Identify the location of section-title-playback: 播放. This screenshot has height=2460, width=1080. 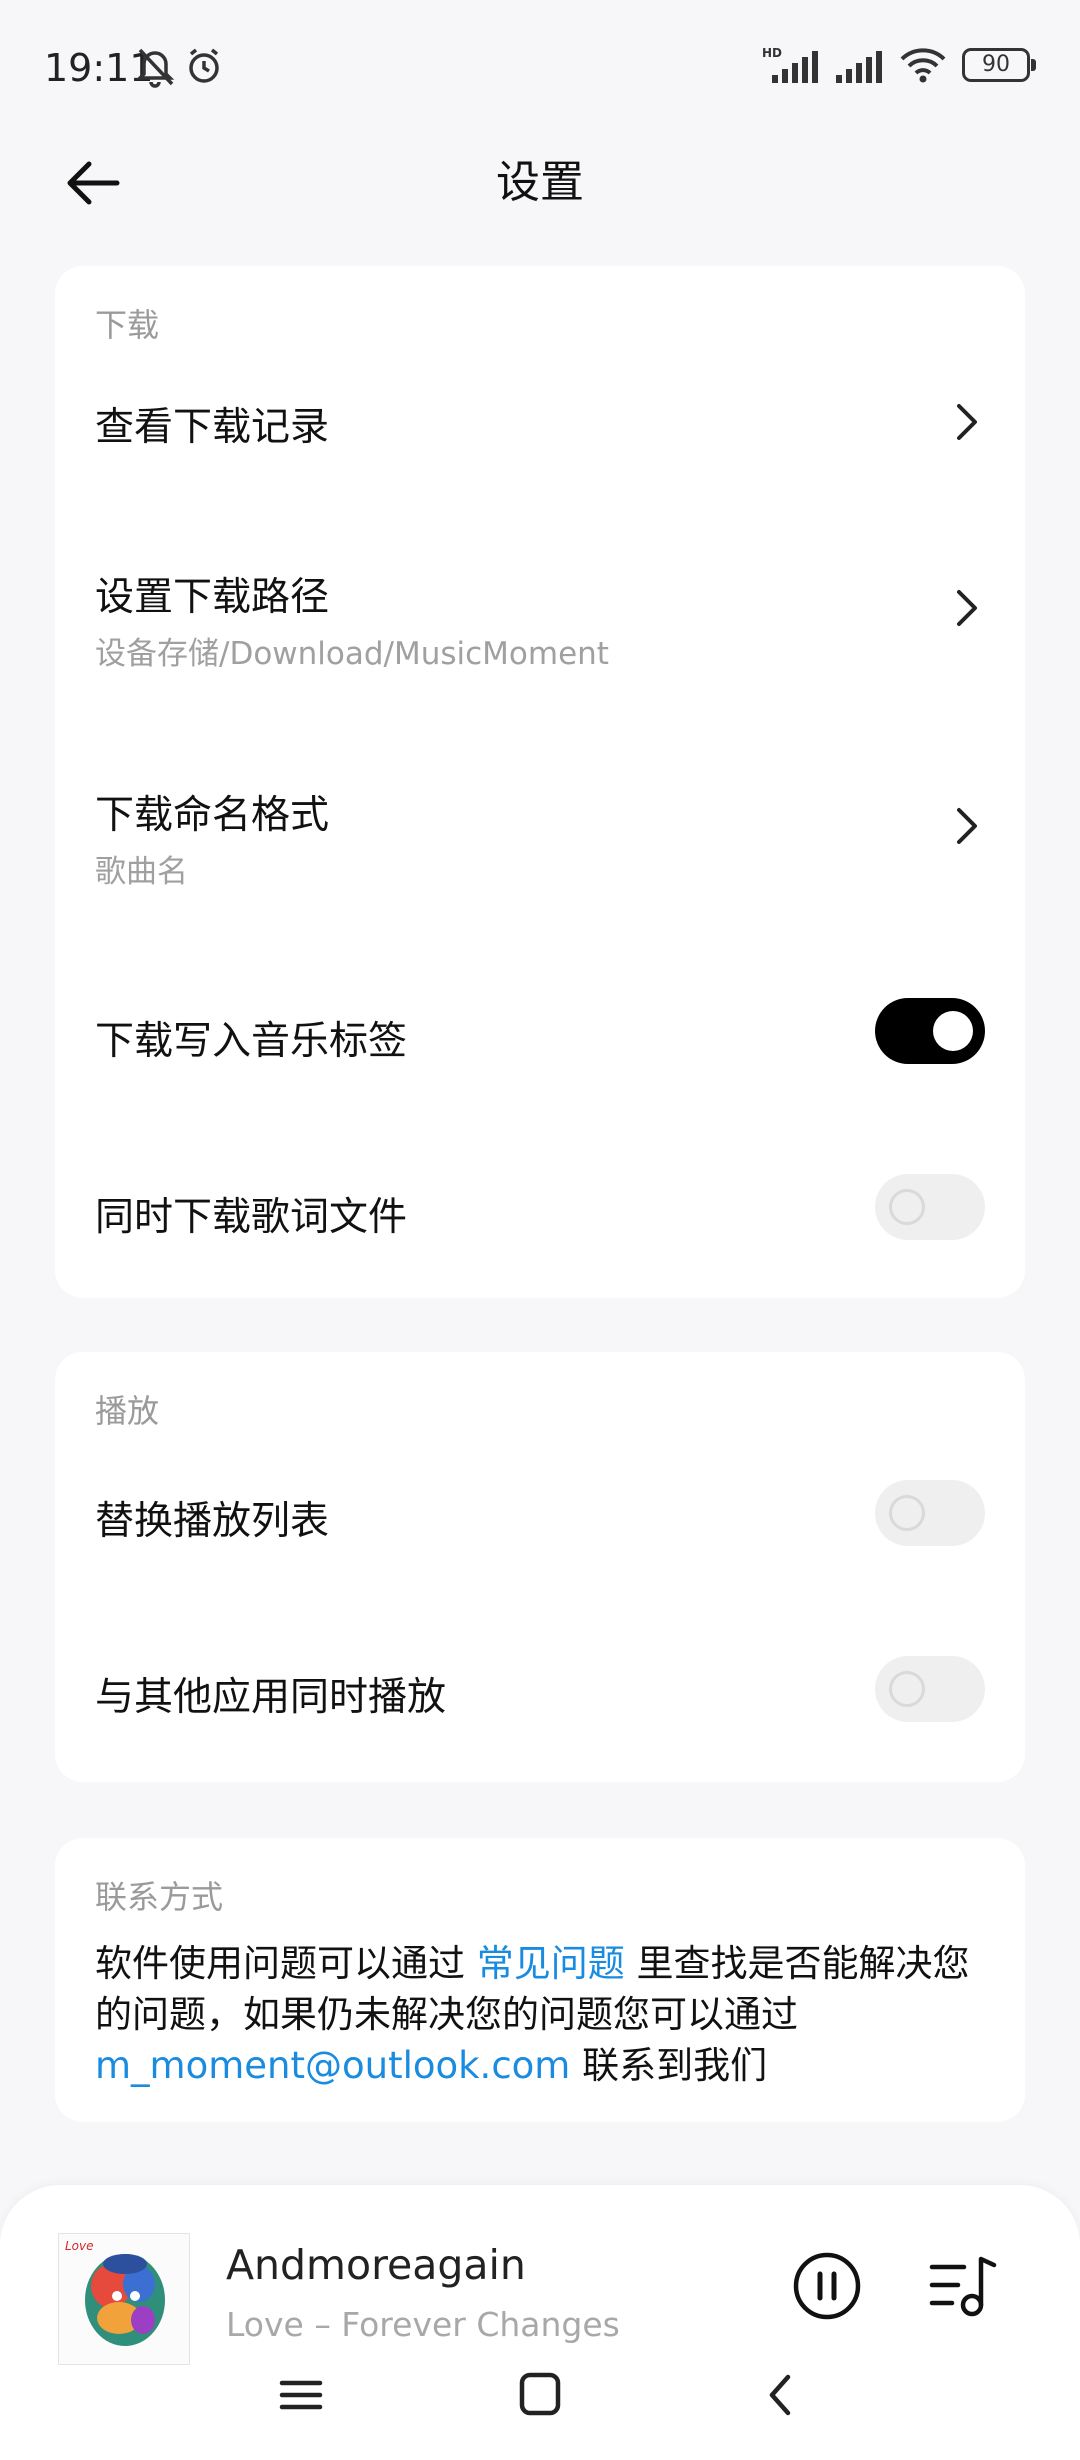
(127, 1411).